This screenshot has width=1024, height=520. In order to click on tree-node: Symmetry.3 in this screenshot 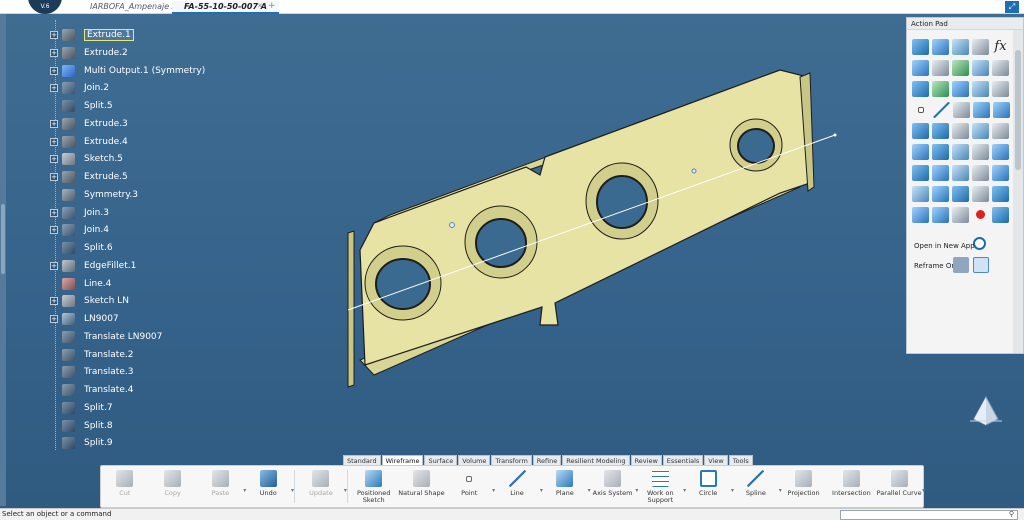, I will do `click(93, 195)`.